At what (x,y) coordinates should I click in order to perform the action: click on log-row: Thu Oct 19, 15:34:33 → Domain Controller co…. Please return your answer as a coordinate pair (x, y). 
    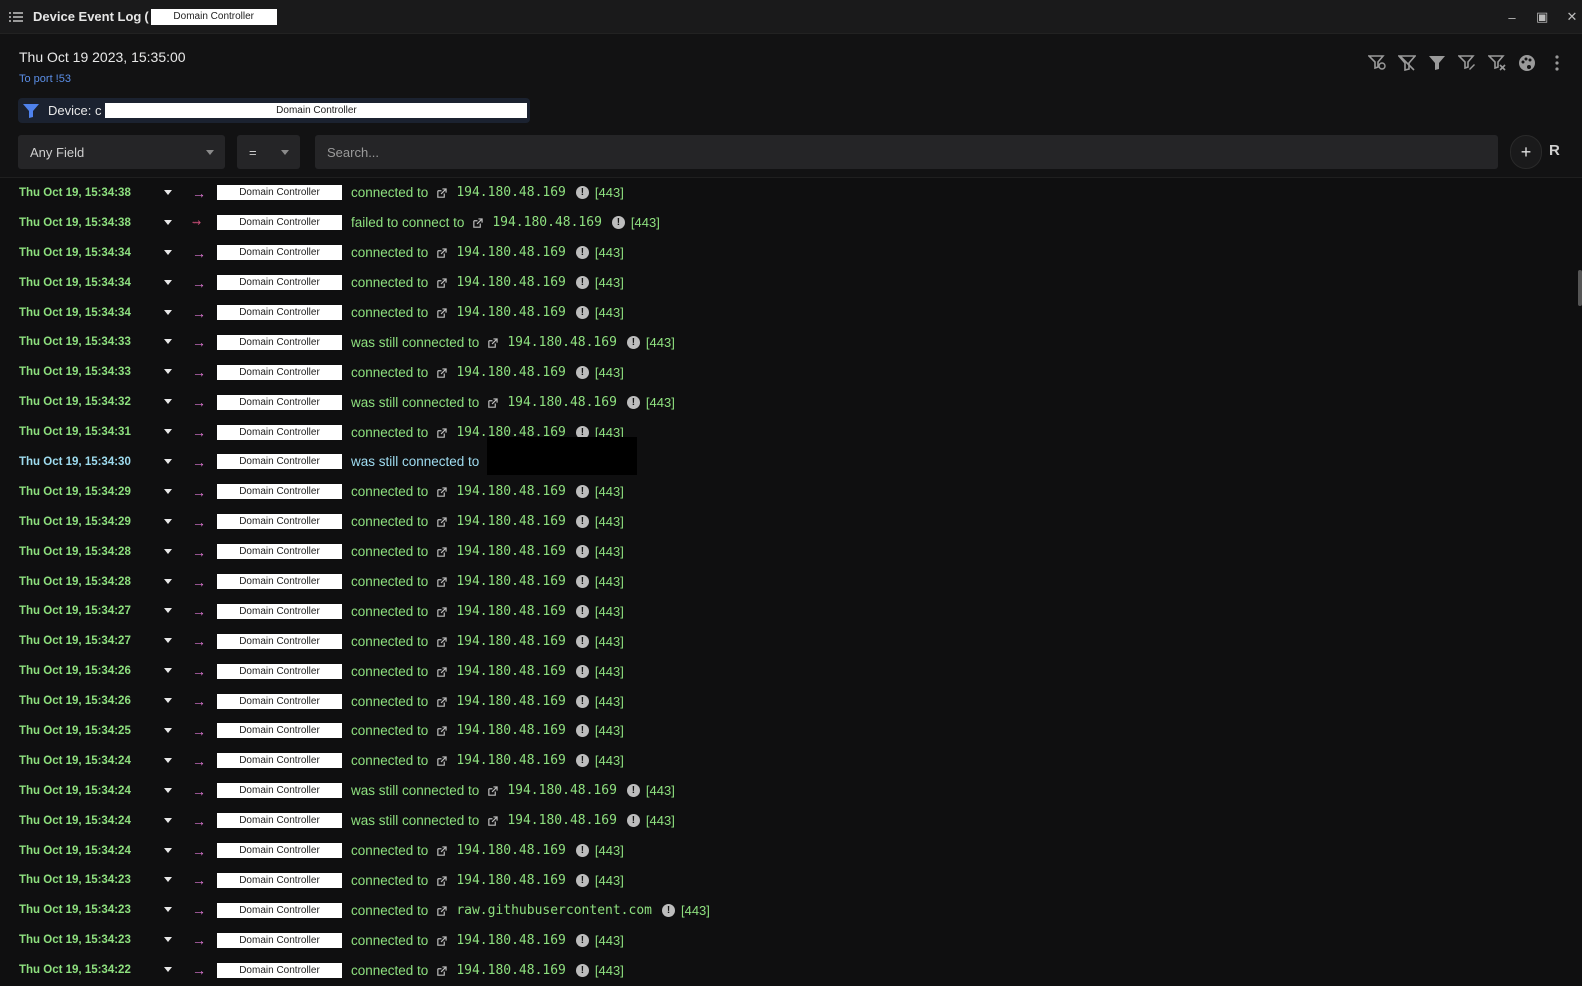
    Looking at the image, I should click on (783, 372).